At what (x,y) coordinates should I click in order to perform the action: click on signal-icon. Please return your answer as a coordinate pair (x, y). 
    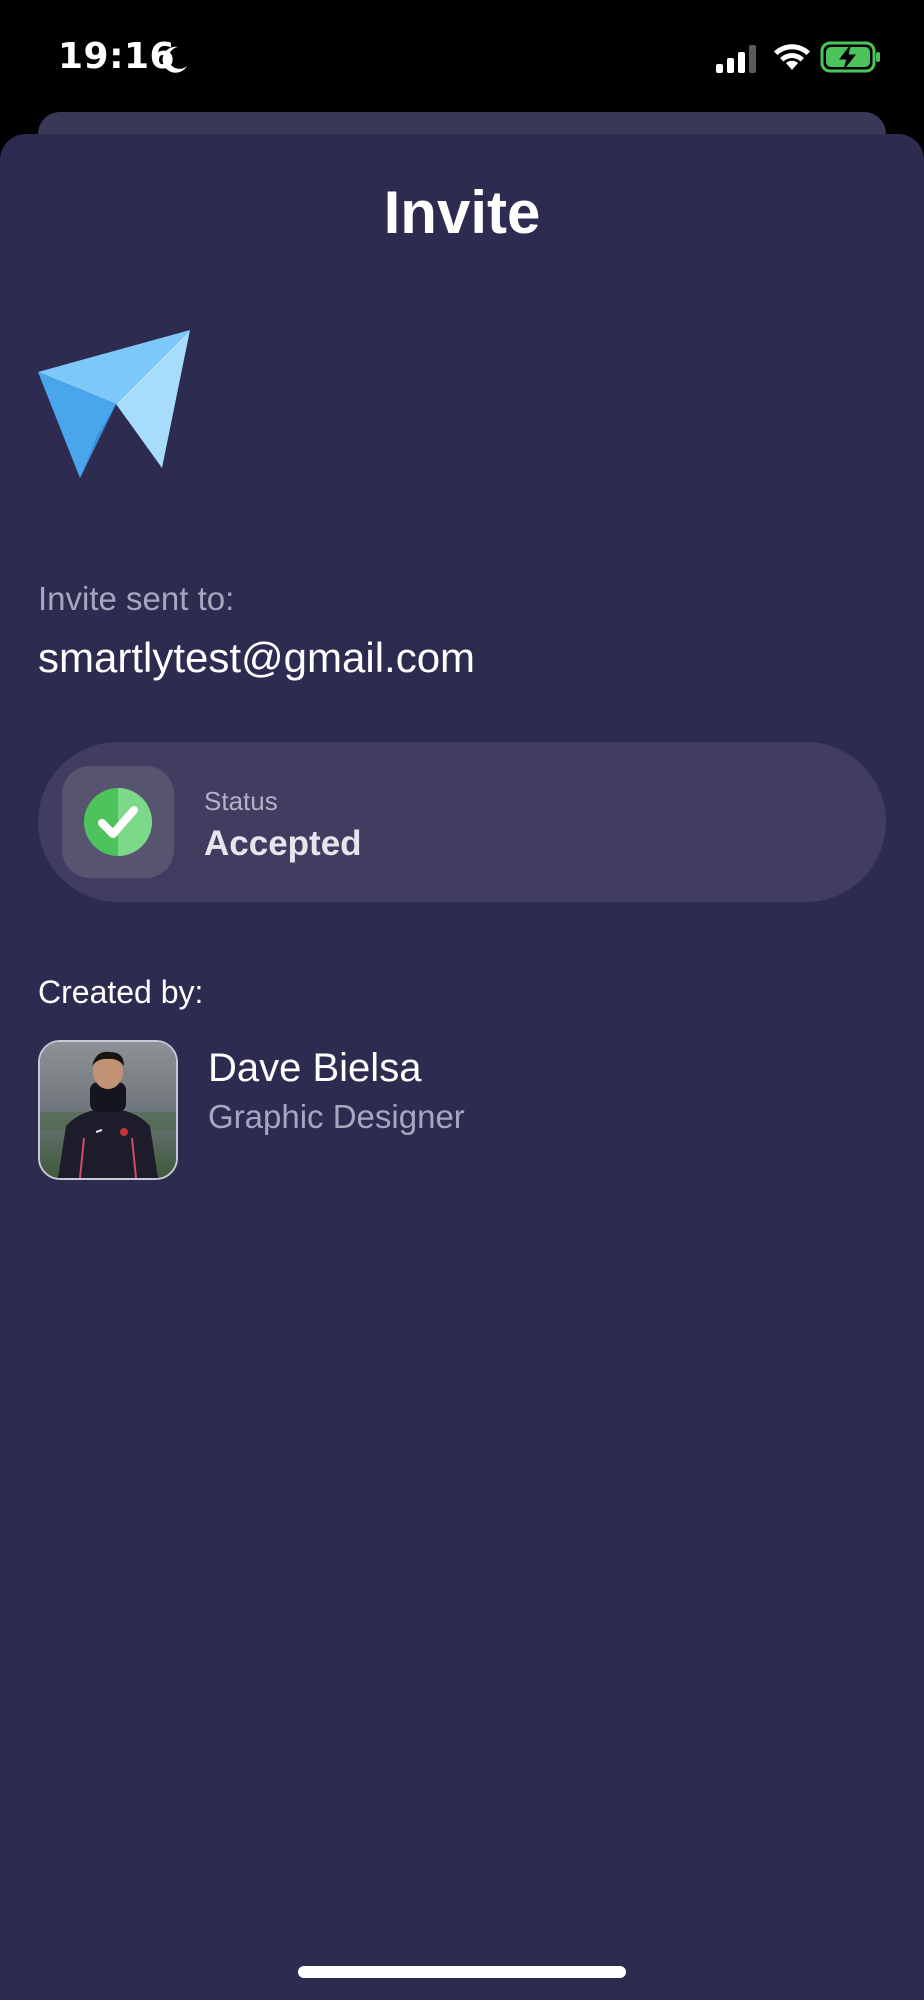
    Looking at the image, I should click on (736, 59).